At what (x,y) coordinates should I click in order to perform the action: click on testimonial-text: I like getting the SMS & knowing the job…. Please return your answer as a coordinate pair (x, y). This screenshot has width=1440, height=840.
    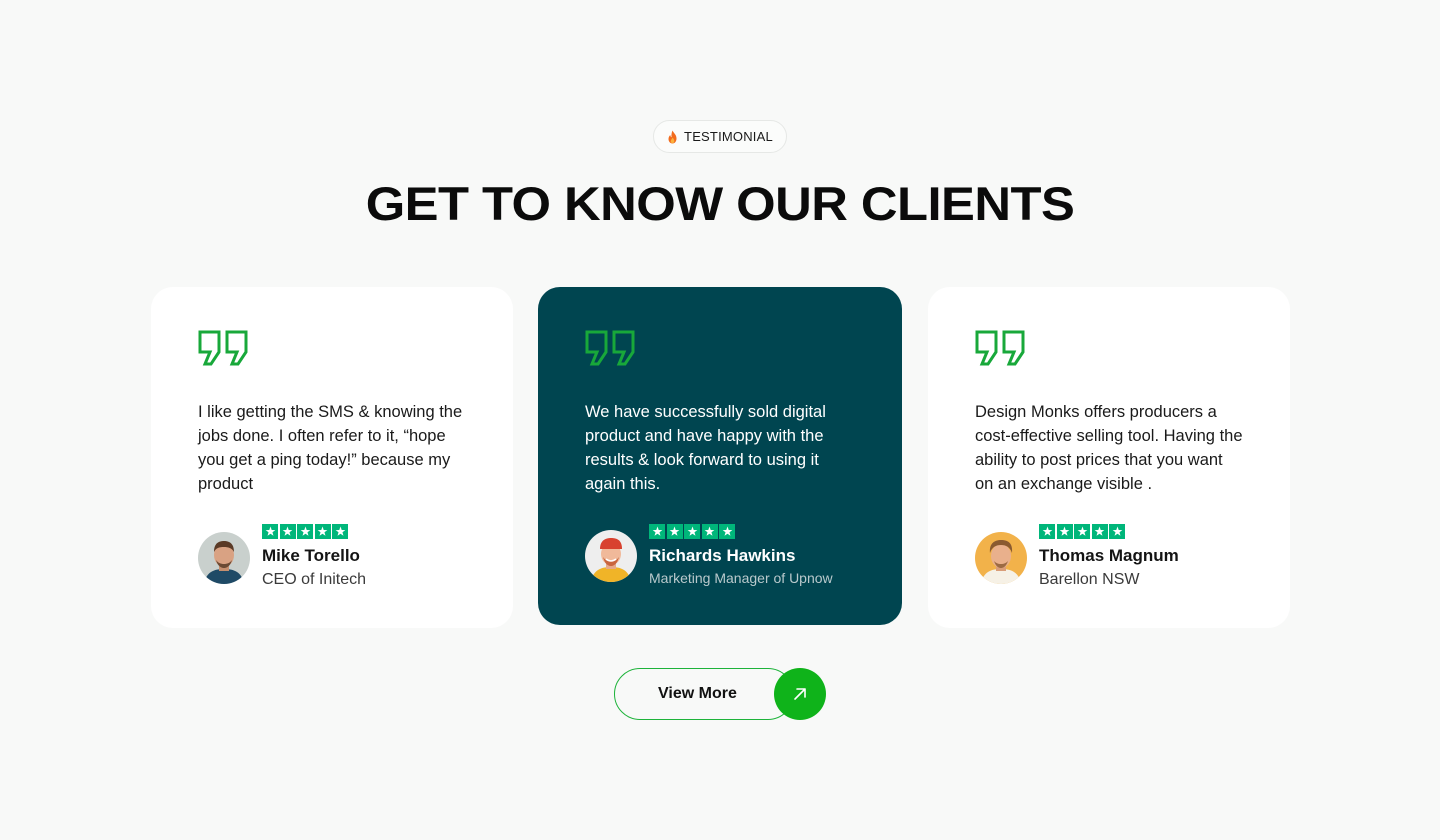
    Looking at the image, I should click on (330, 448).